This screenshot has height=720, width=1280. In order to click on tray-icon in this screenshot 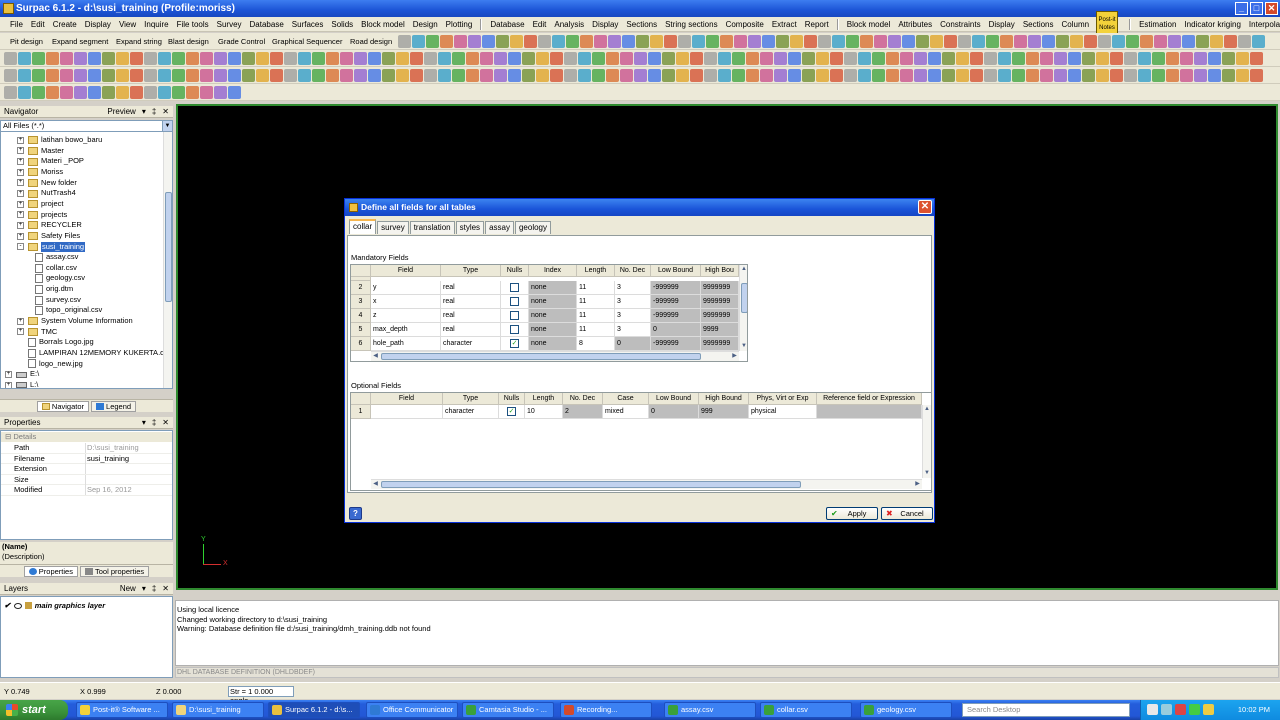, I will do `click(1208, 709)`.